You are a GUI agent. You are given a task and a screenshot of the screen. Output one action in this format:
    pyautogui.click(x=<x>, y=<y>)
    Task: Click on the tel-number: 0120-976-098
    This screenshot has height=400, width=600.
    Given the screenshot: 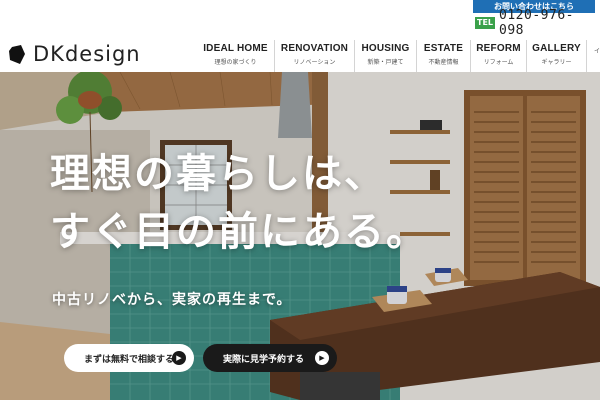 What is the action you would take?
    pyautogui.click(x=547, y=23)
    